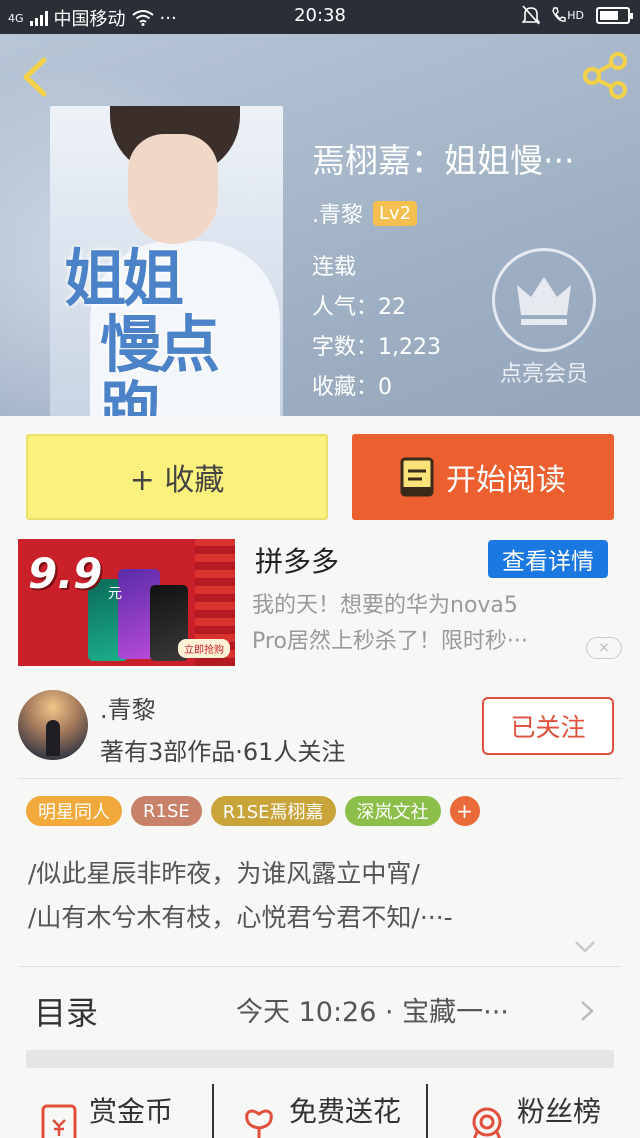 The image size is (640, 1138). Describe the element at coordinates (544, 300) in the screenshot. I see `vip-crown-icon` at that location.